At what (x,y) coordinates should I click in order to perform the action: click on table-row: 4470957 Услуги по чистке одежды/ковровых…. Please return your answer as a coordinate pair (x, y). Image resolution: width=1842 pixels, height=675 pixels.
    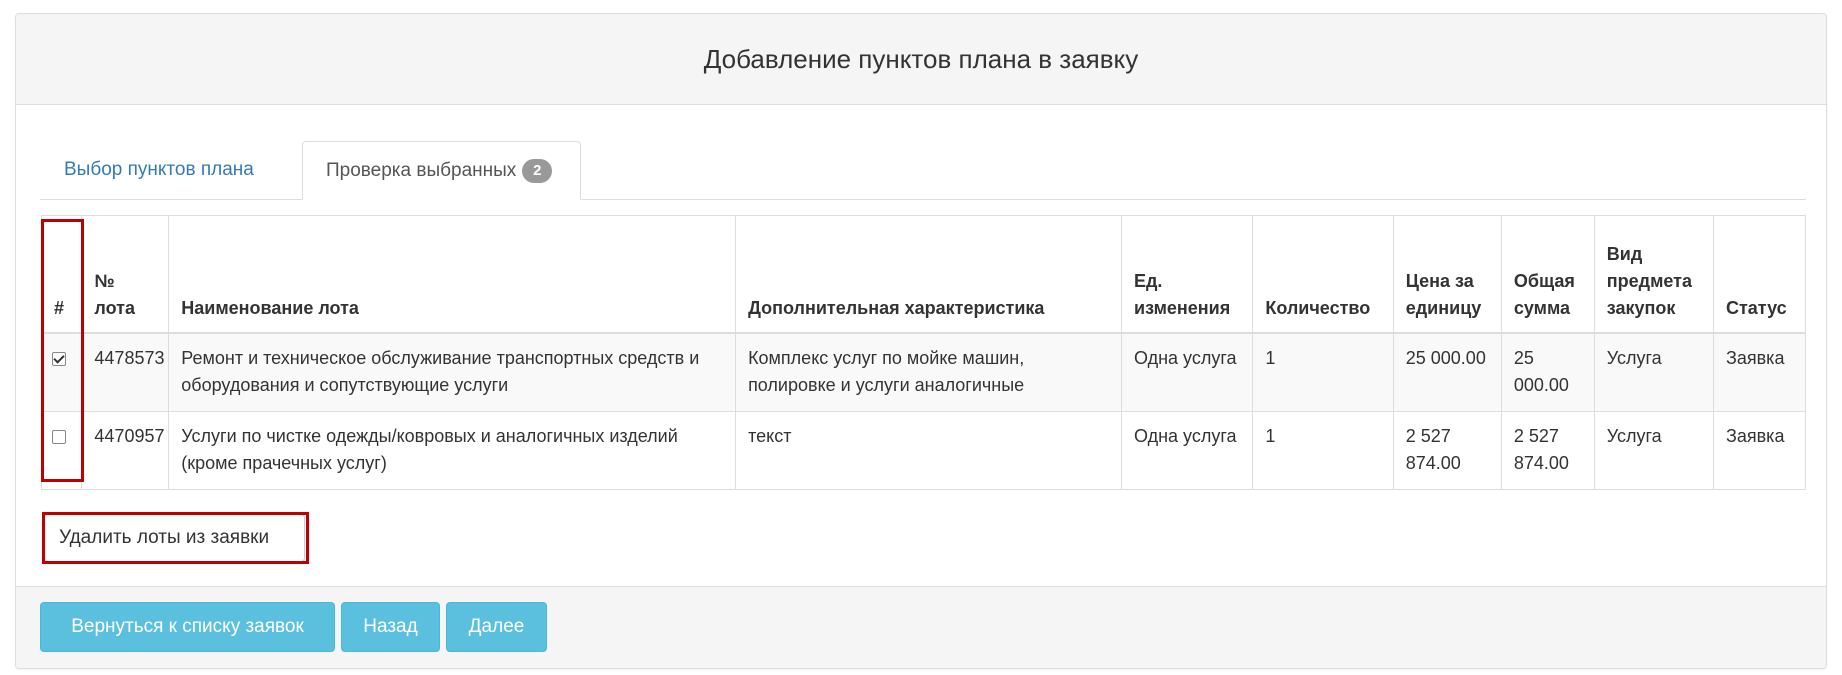
    Looking at the image, I should click on (923, 450).